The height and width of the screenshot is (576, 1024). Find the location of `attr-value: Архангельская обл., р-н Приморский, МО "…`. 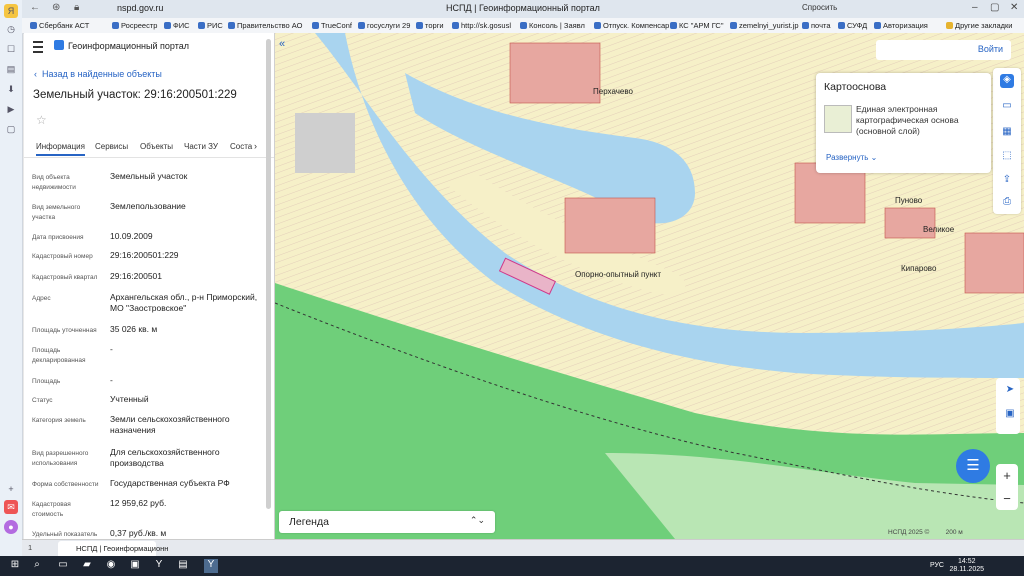

attr-value: Архангельская обл., р-н Приморский, МО "… is located at coordinates (184, 302).